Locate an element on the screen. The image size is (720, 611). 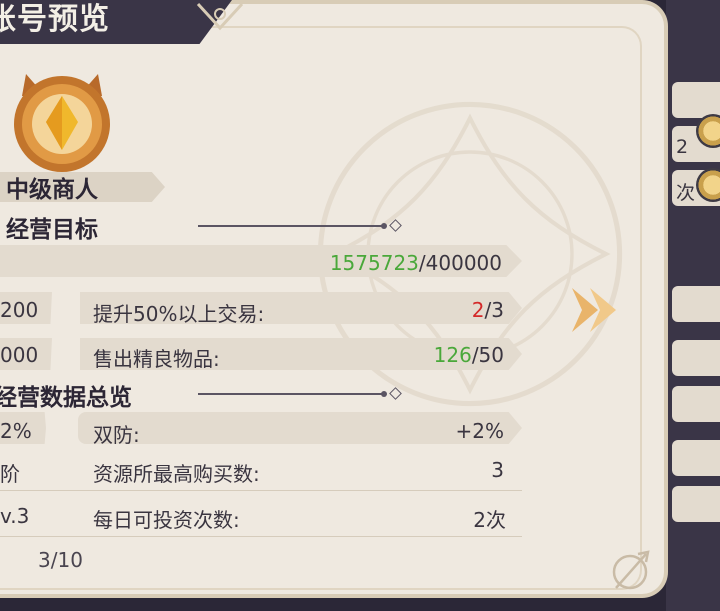
overview-left-value: 2% is located at coordinates (16, 431).